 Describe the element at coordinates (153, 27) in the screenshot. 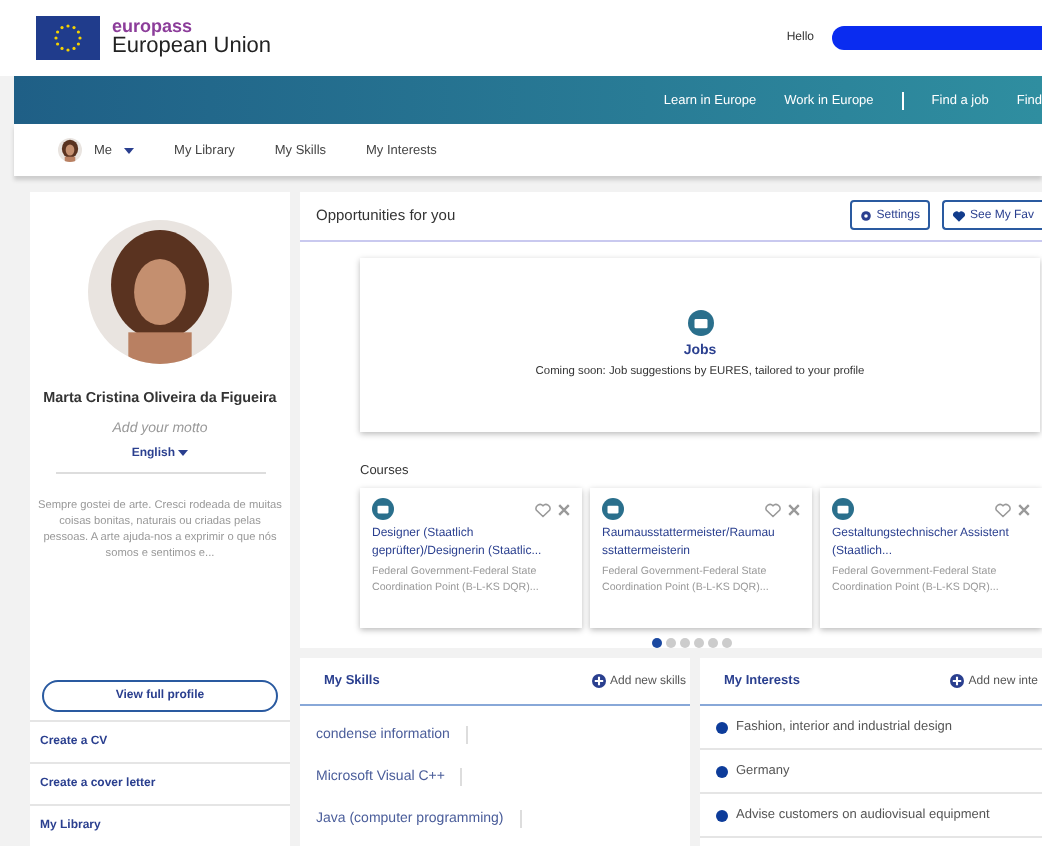

I see `brand-name: europass` at that location.